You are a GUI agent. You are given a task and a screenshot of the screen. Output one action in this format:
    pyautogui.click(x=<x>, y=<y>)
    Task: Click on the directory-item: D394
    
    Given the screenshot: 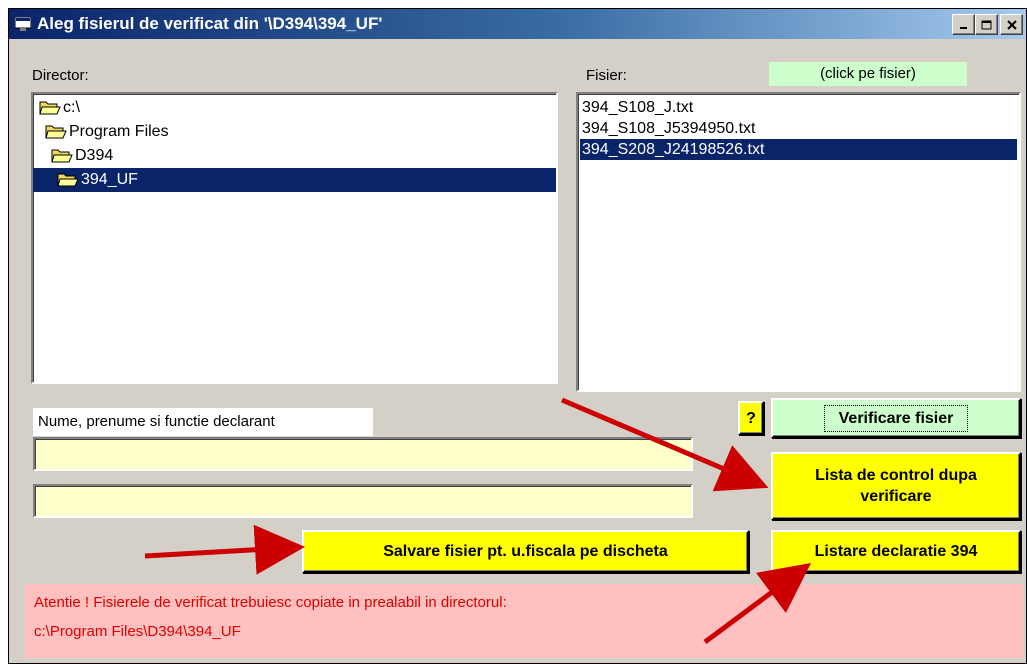 What is the action you would take?
    pyautogui.click(x=82, y=156)
    